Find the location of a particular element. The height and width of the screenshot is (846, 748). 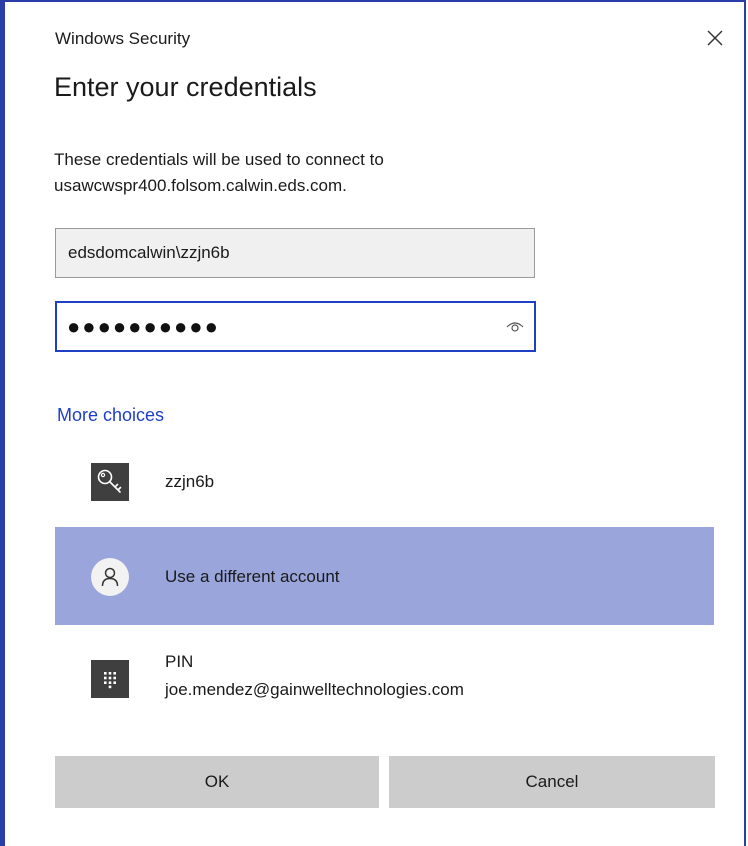

choice-pin-label: PIN is located at coordinates (179, 661).